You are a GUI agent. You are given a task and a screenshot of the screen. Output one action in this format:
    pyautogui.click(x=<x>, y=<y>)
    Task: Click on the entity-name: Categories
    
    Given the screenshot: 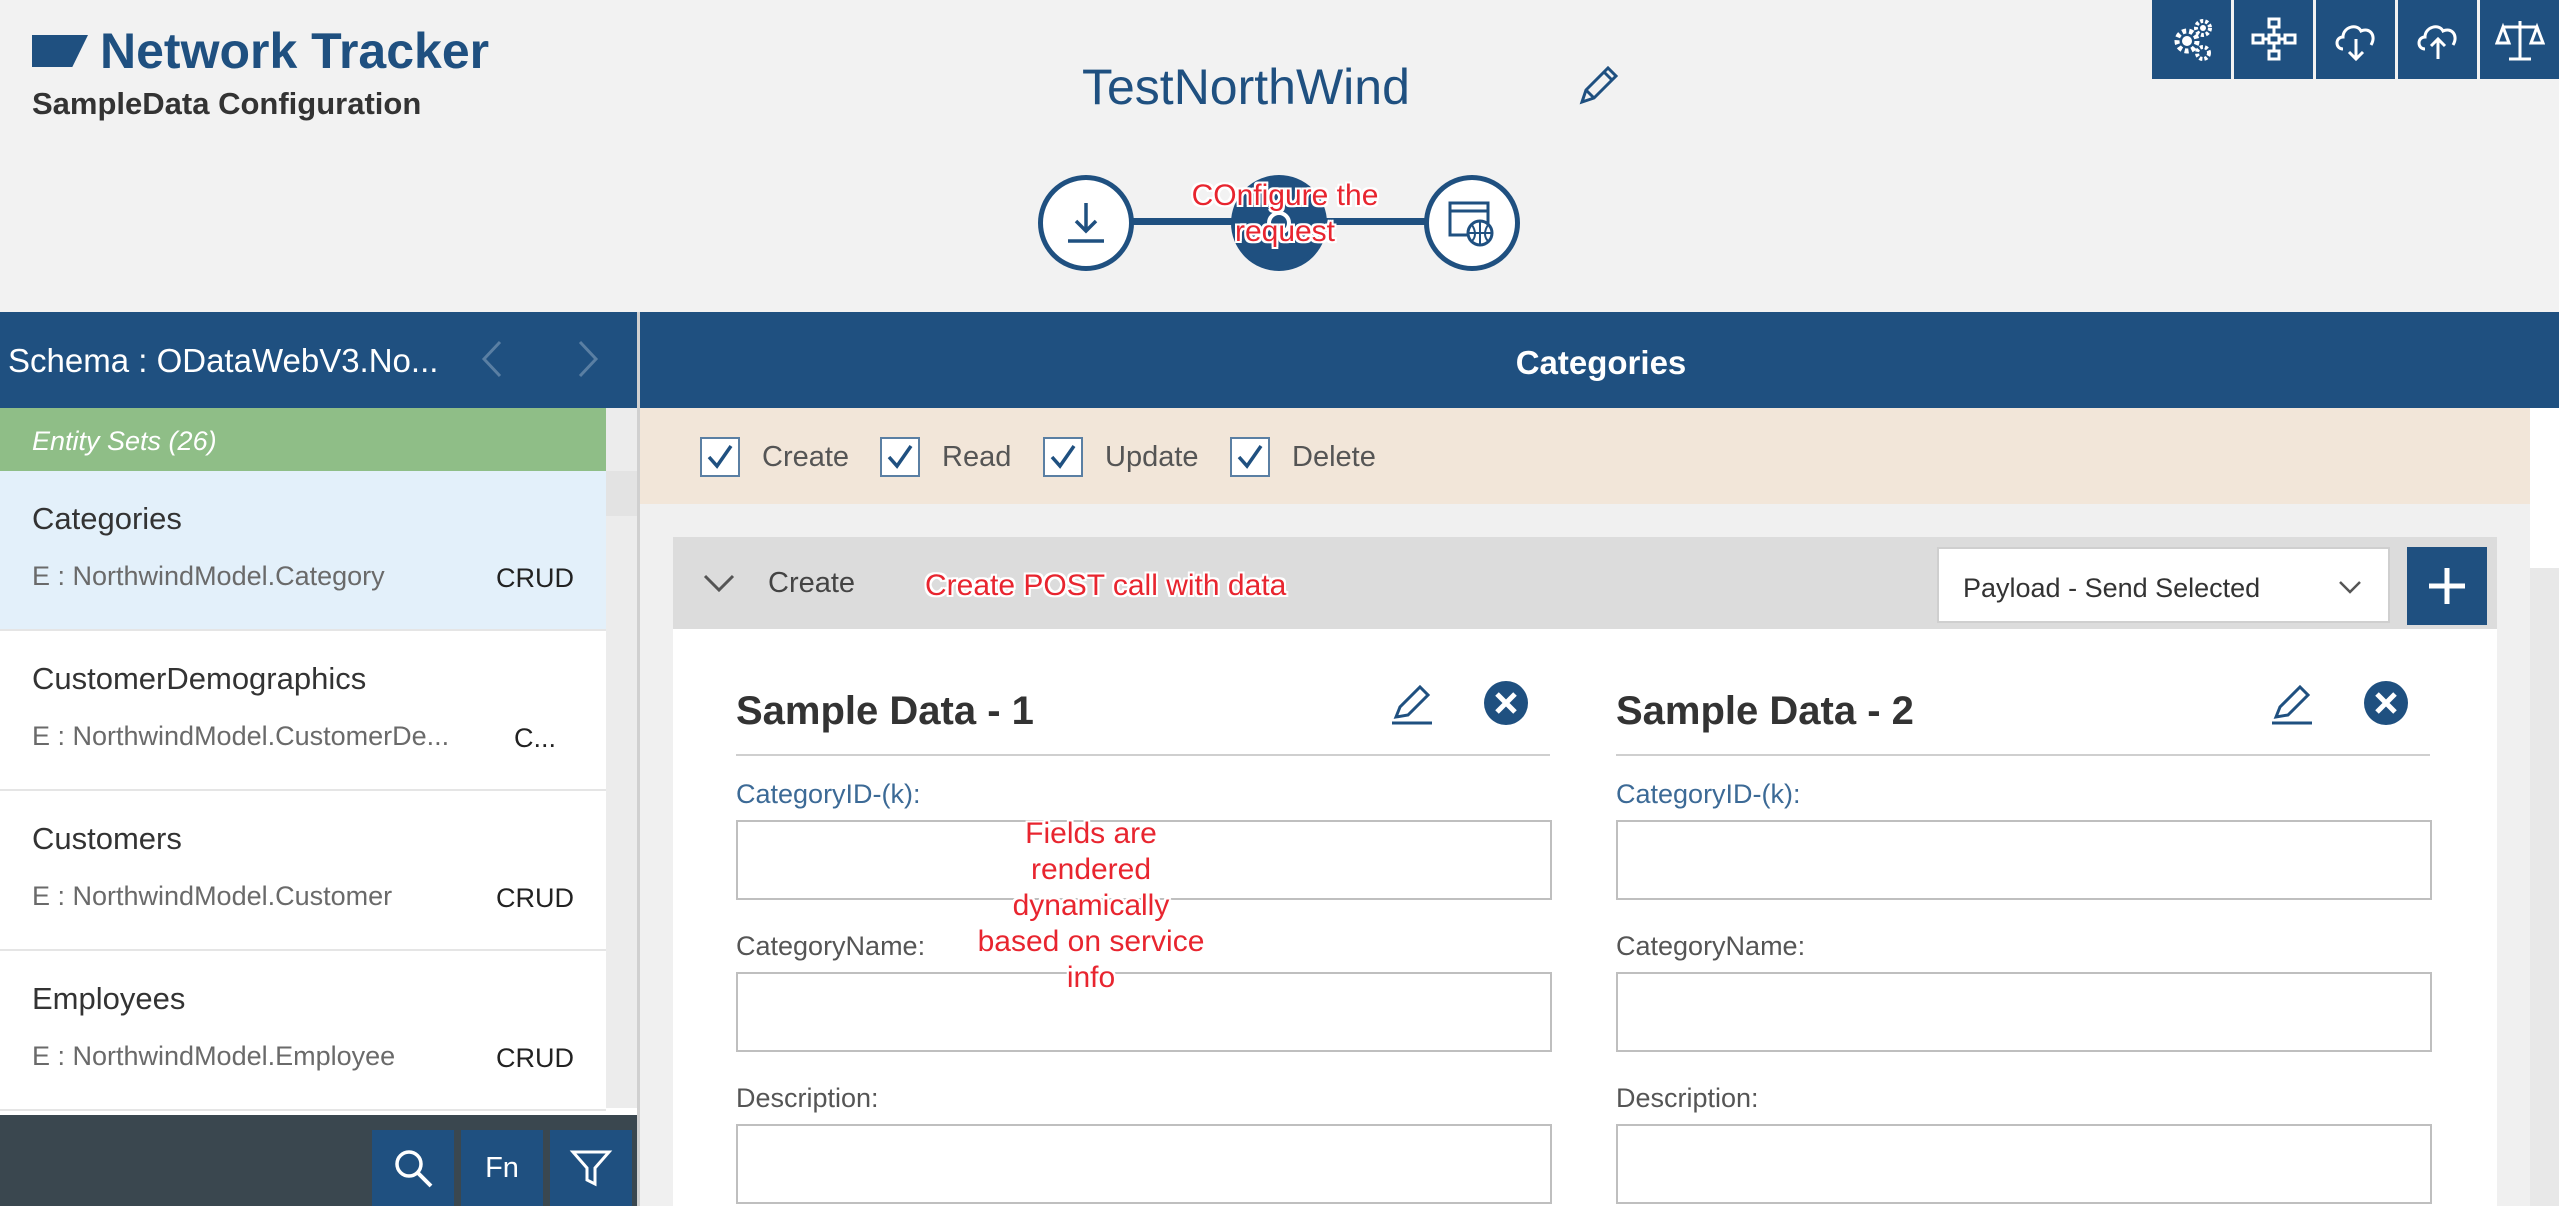 What is the action you would take?
    pyautogui.click(x=107, y=518)
    